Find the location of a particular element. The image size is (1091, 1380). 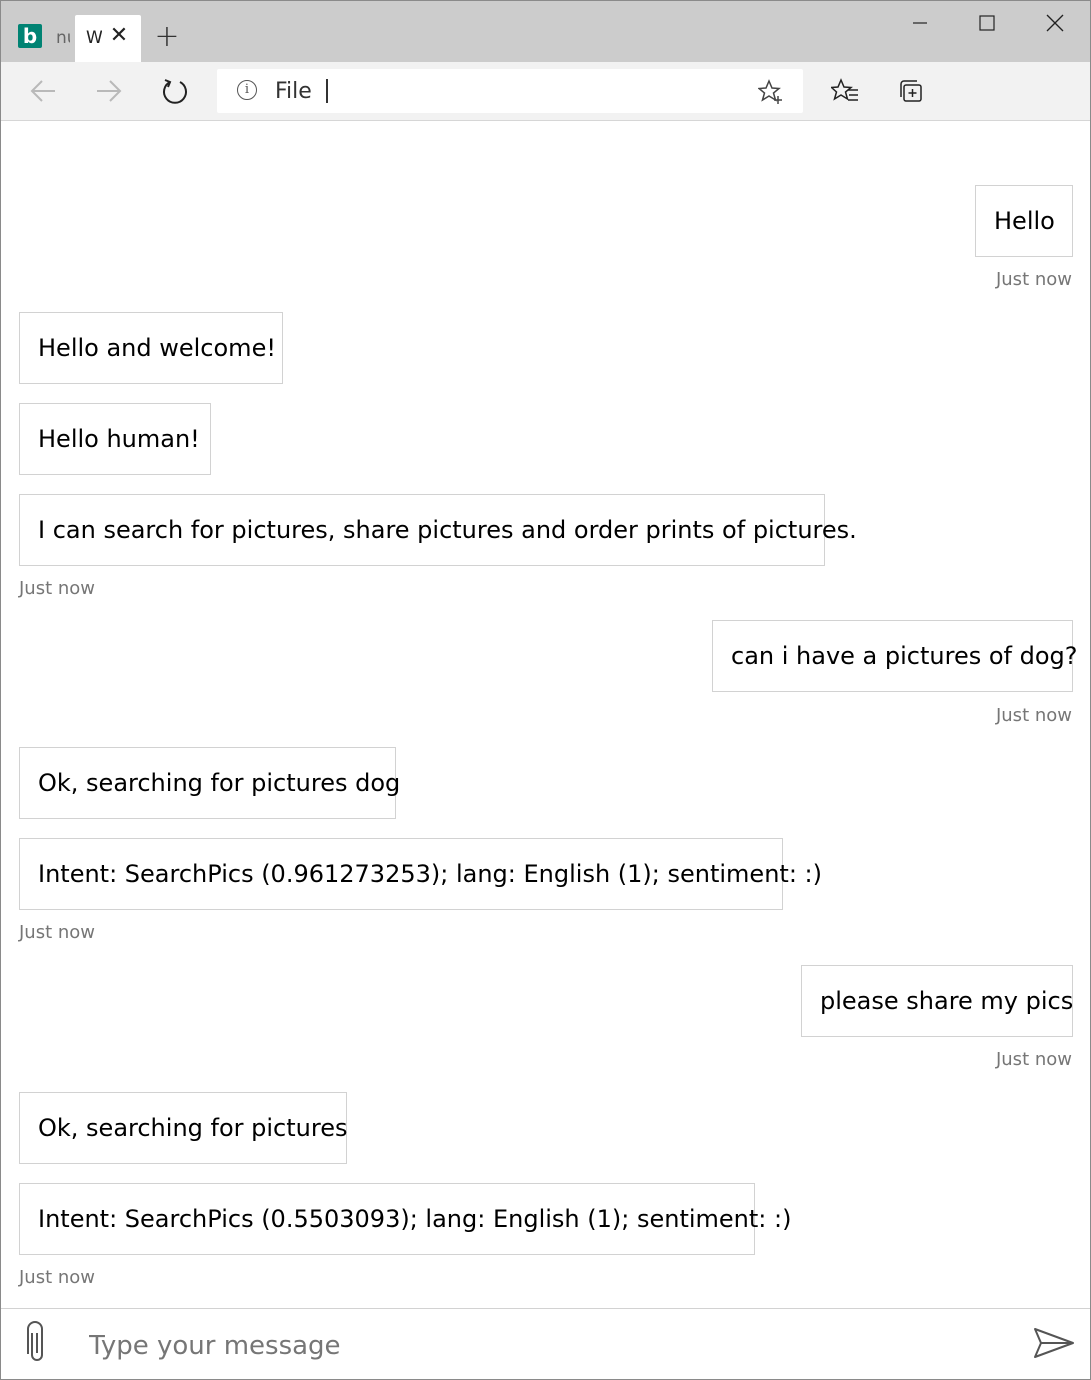

minimize-icon is located at coordinates (920, 23).